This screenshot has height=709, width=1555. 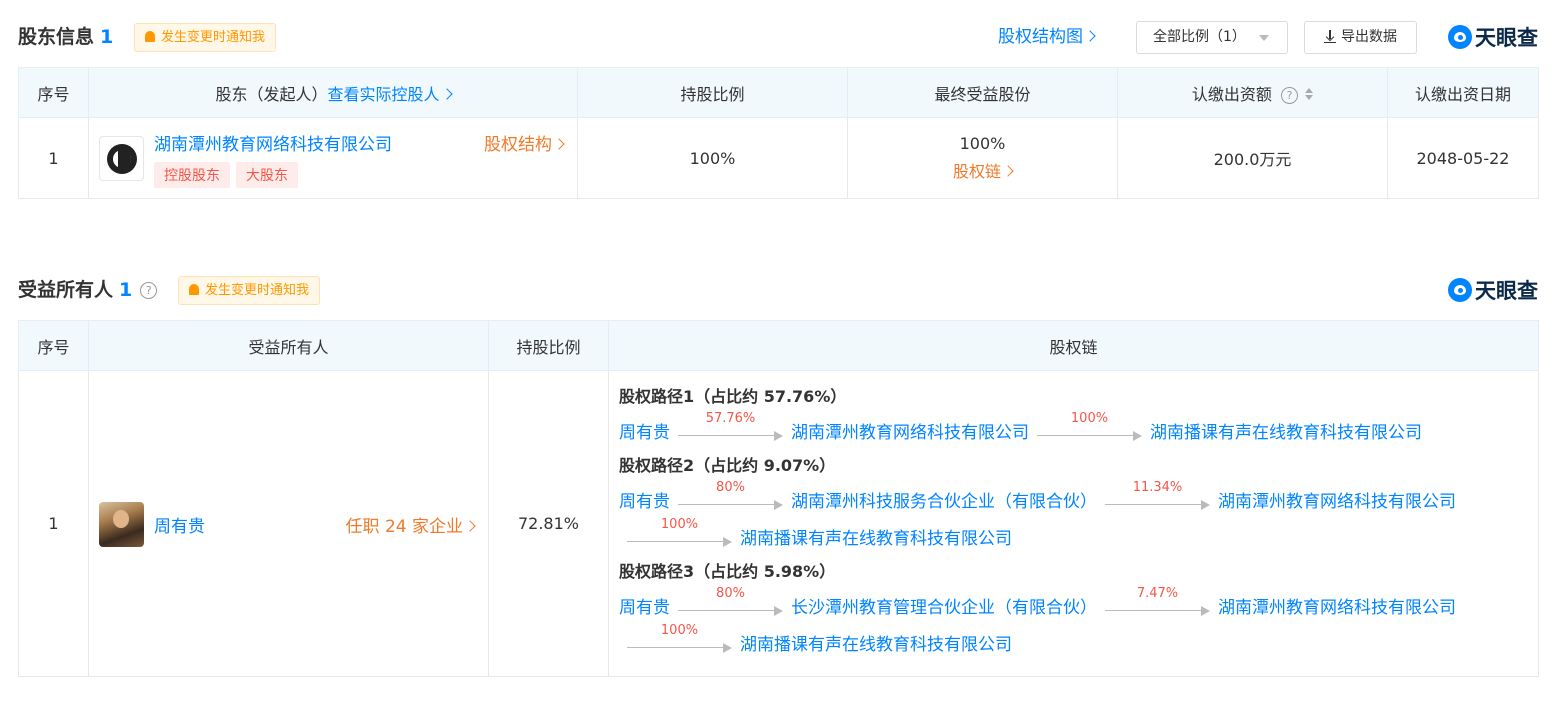 What do you see at coordinates (267, 175) in the screenshot?
I see `tag-major: 大股东` at bounding box center [267, 175].